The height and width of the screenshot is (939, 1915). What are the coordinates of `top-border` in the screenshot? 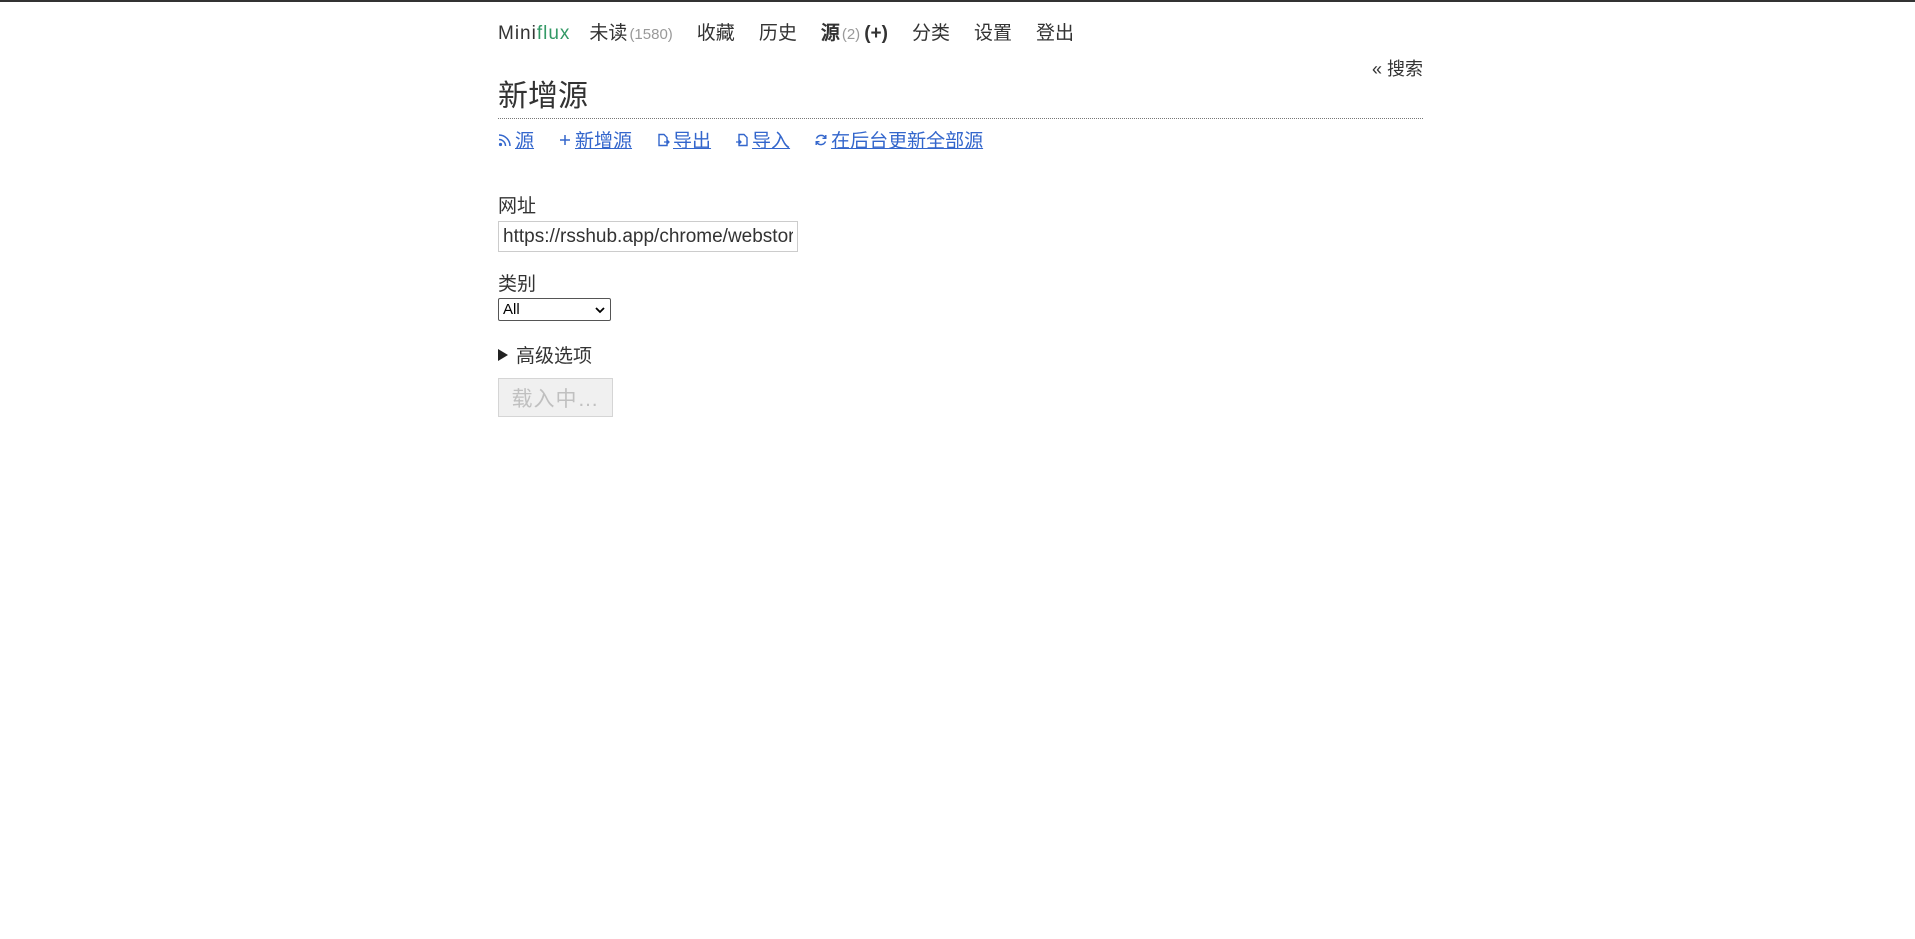 It's located at (957, 1).